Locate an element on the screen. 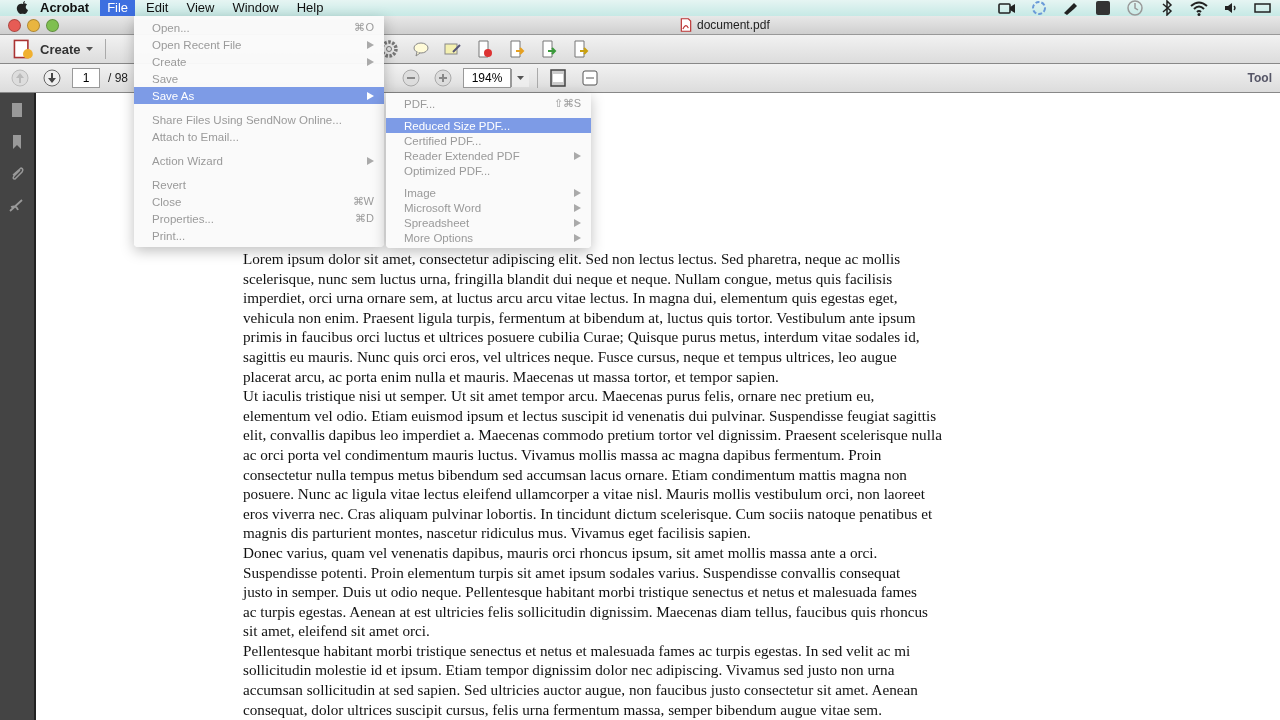 This screenshot has height=720, width=1280. menu-item: More Options is located at coordinates (488, 237).